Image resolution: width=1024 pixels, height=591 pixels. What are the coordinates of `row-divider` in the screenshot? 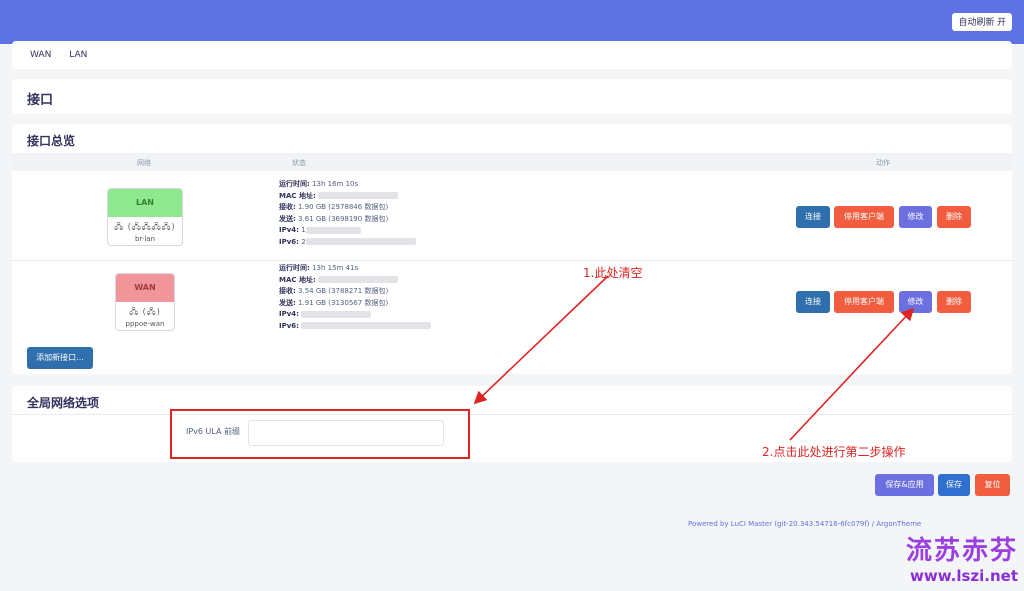 It's located at (512, 260).